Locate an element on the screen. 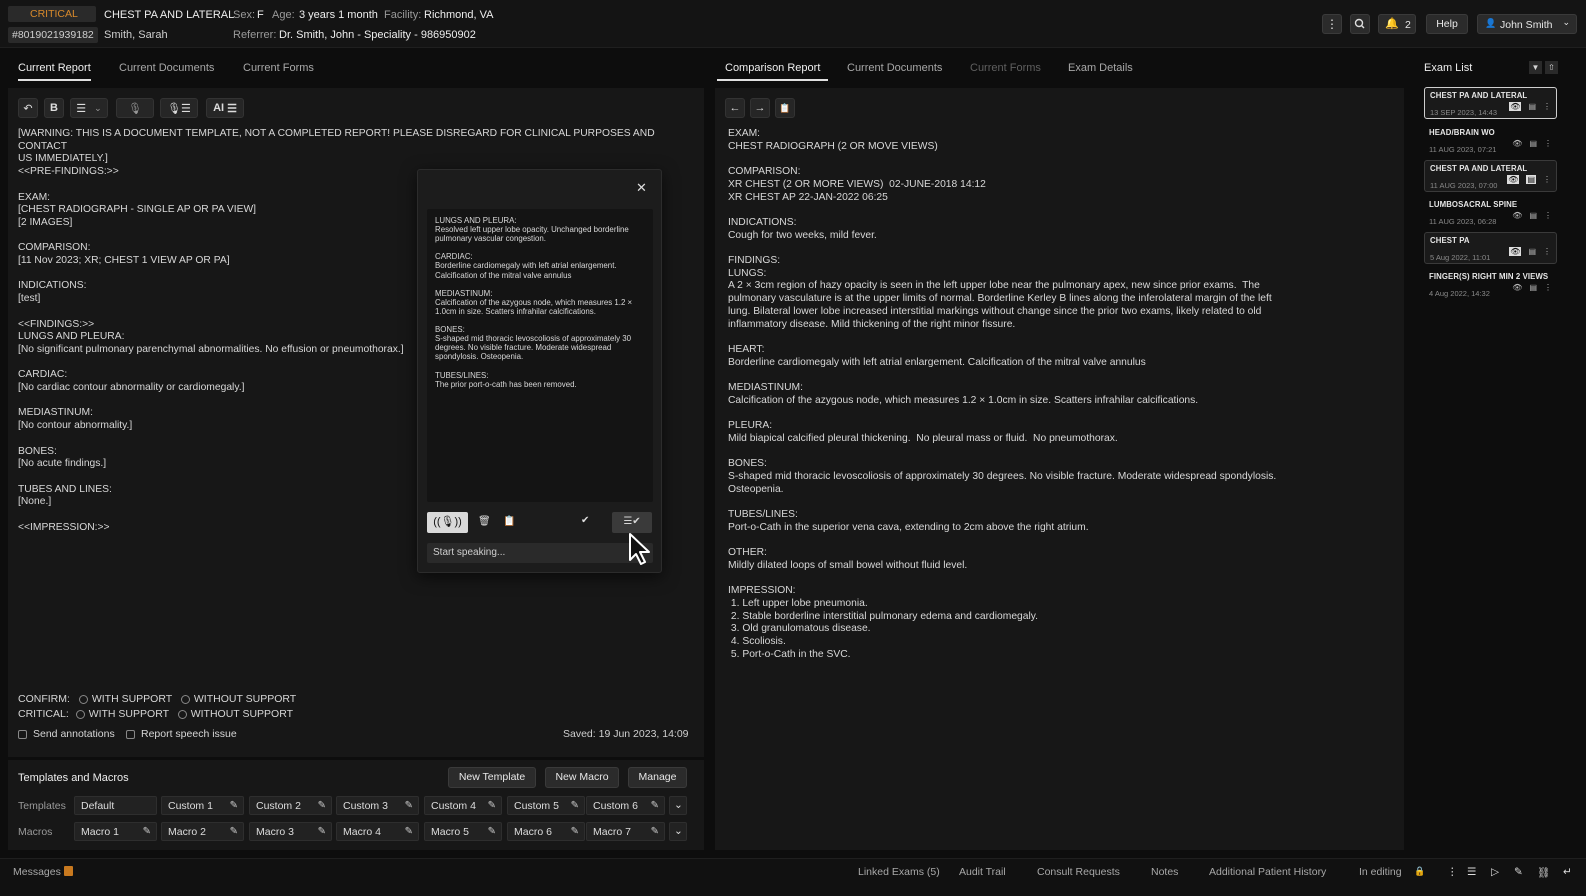  dictate-button: ((🎙)) is located at coordinates (447, 522).